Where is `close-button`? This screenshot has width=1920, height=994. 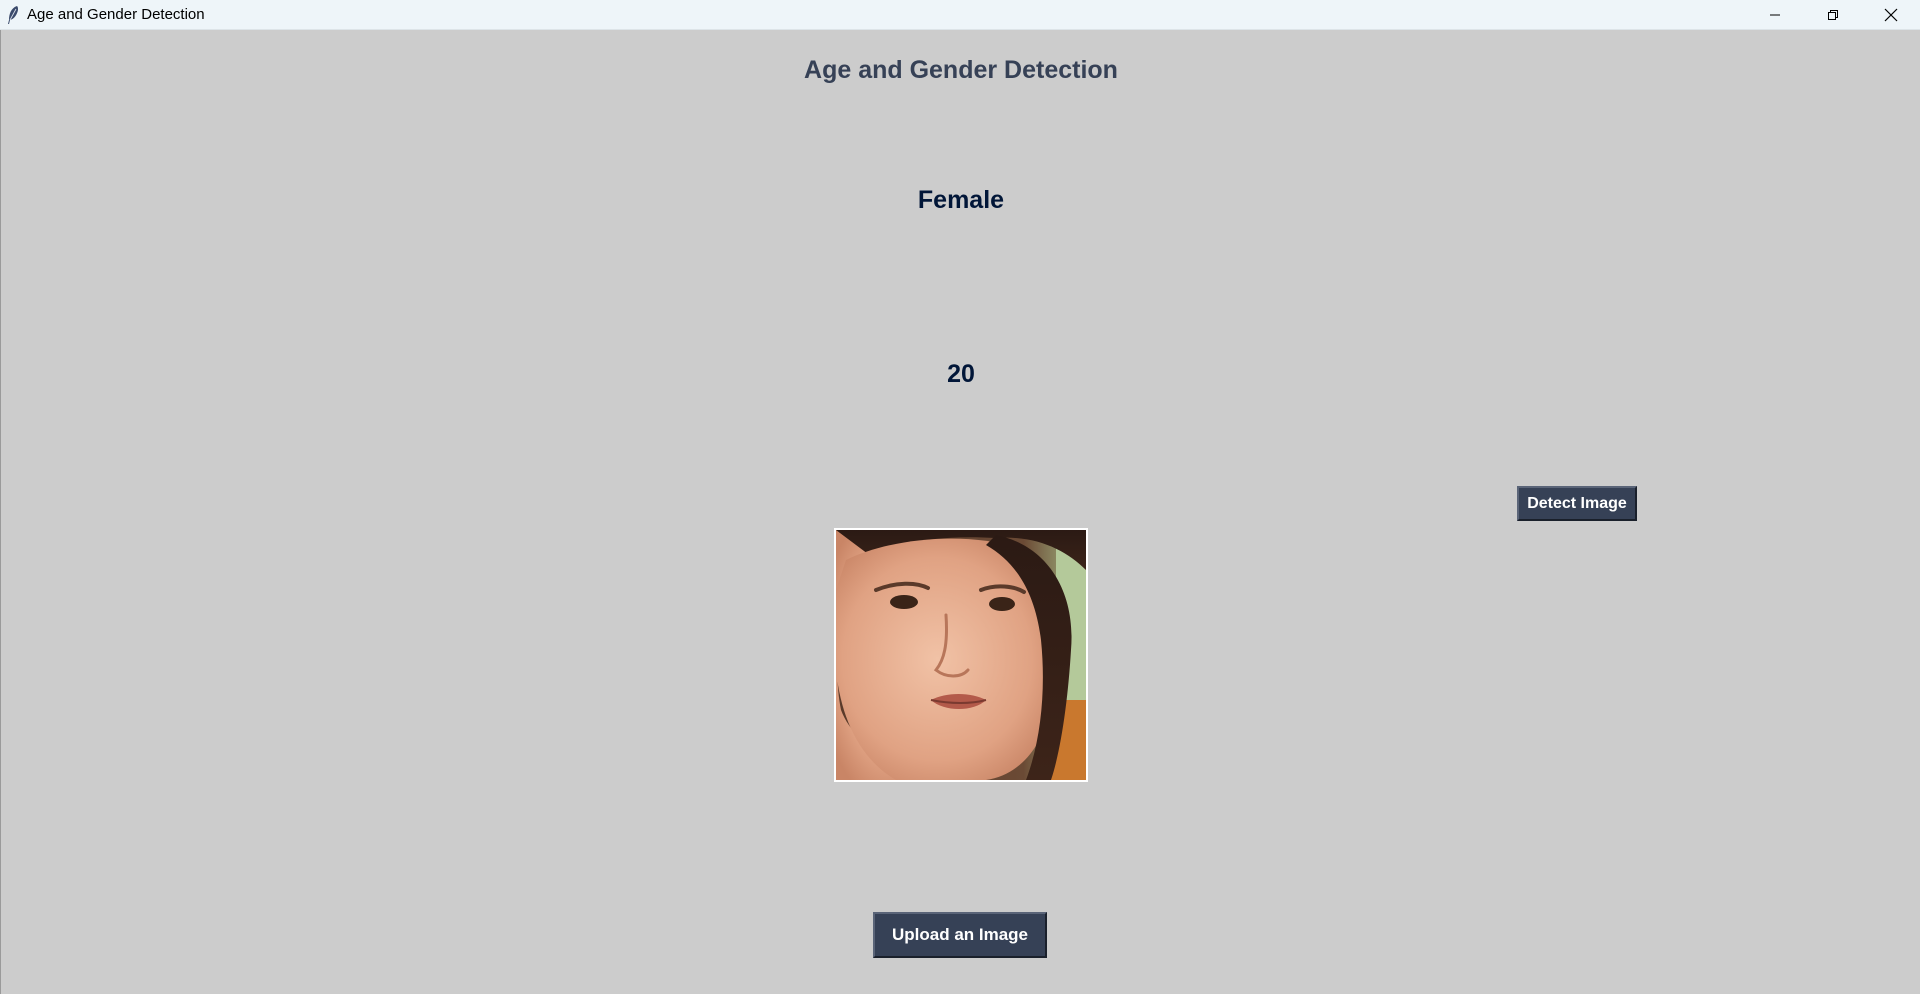 close-button is located at coordinates (1891, 14).